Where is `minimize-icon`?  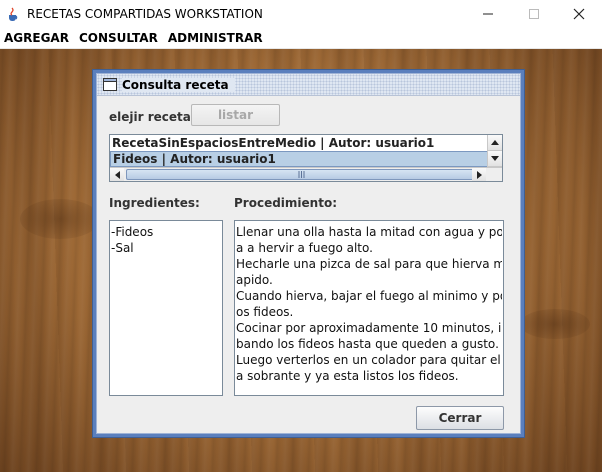 minimize-icon is located at coordinates (488, 13).